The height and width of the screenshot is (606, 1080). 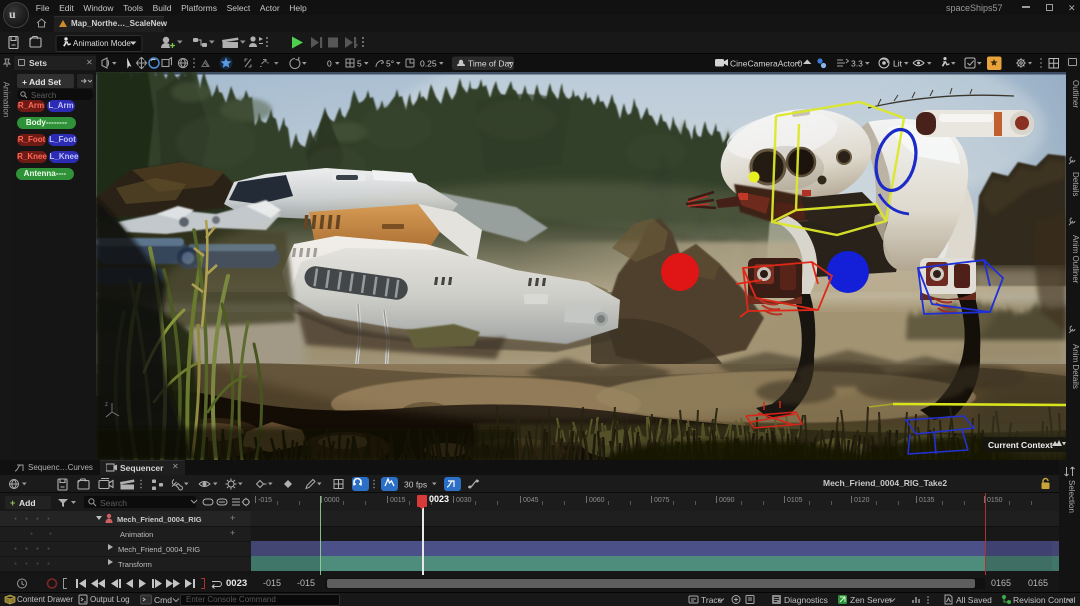 I want to click on svg-text: 0000, so click(x=332, y=500).